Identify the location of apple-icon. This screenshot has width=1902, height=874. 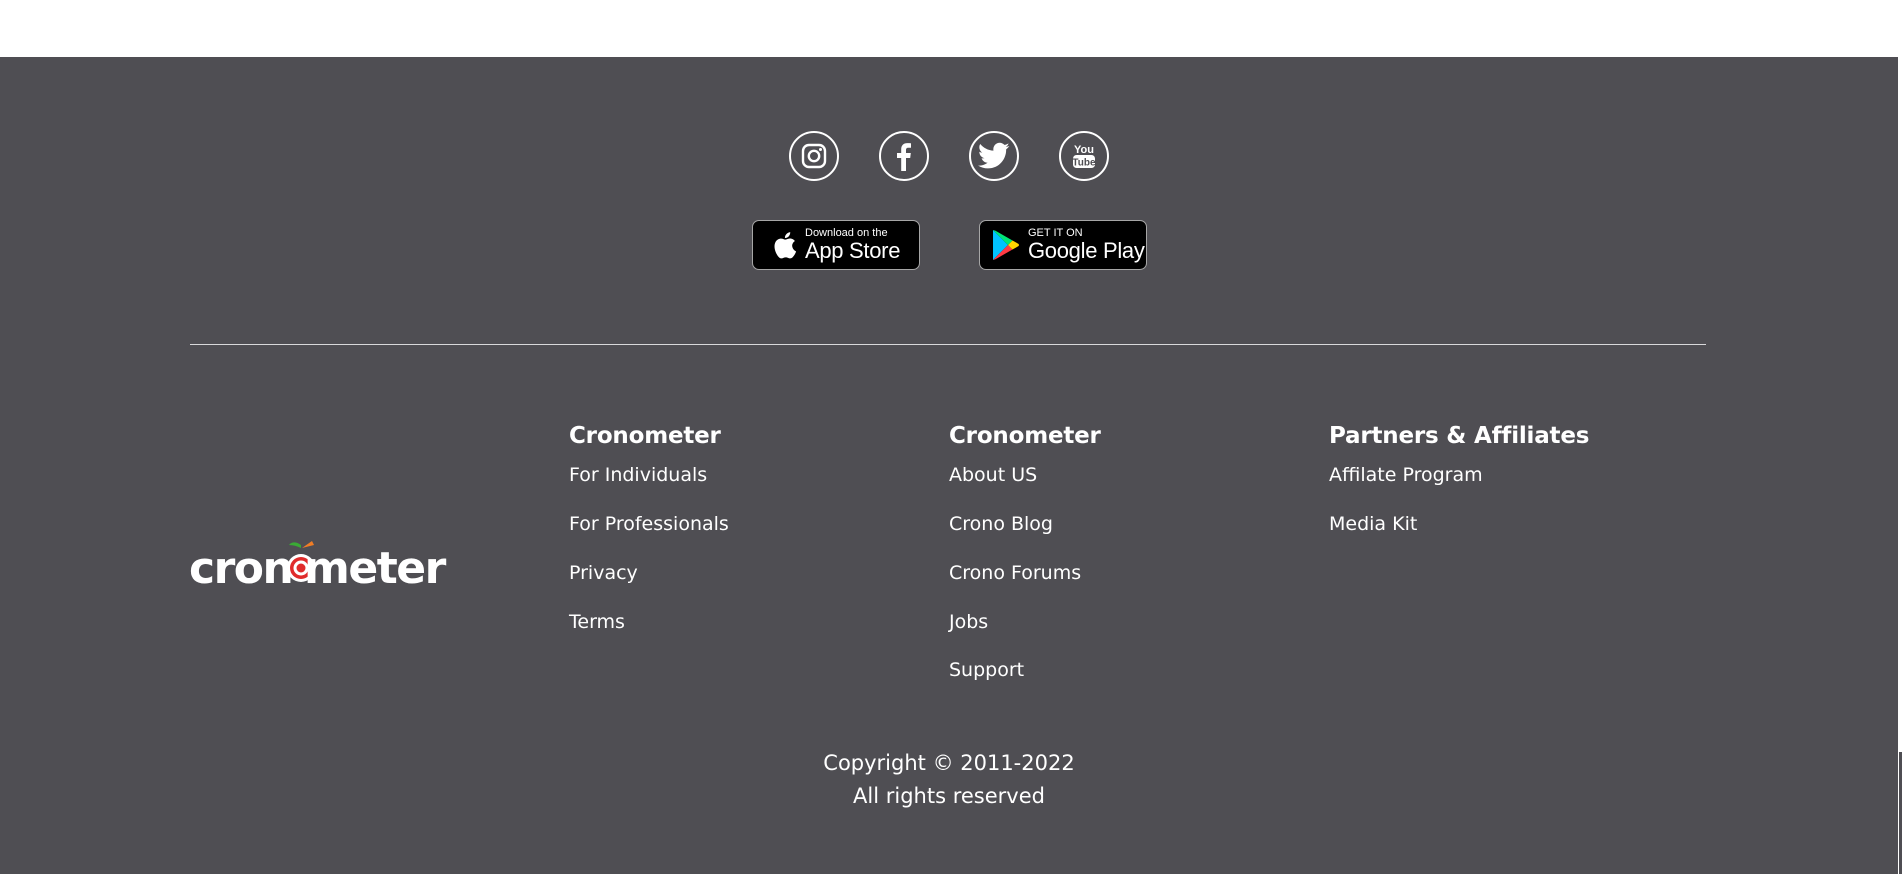
(785, 245).